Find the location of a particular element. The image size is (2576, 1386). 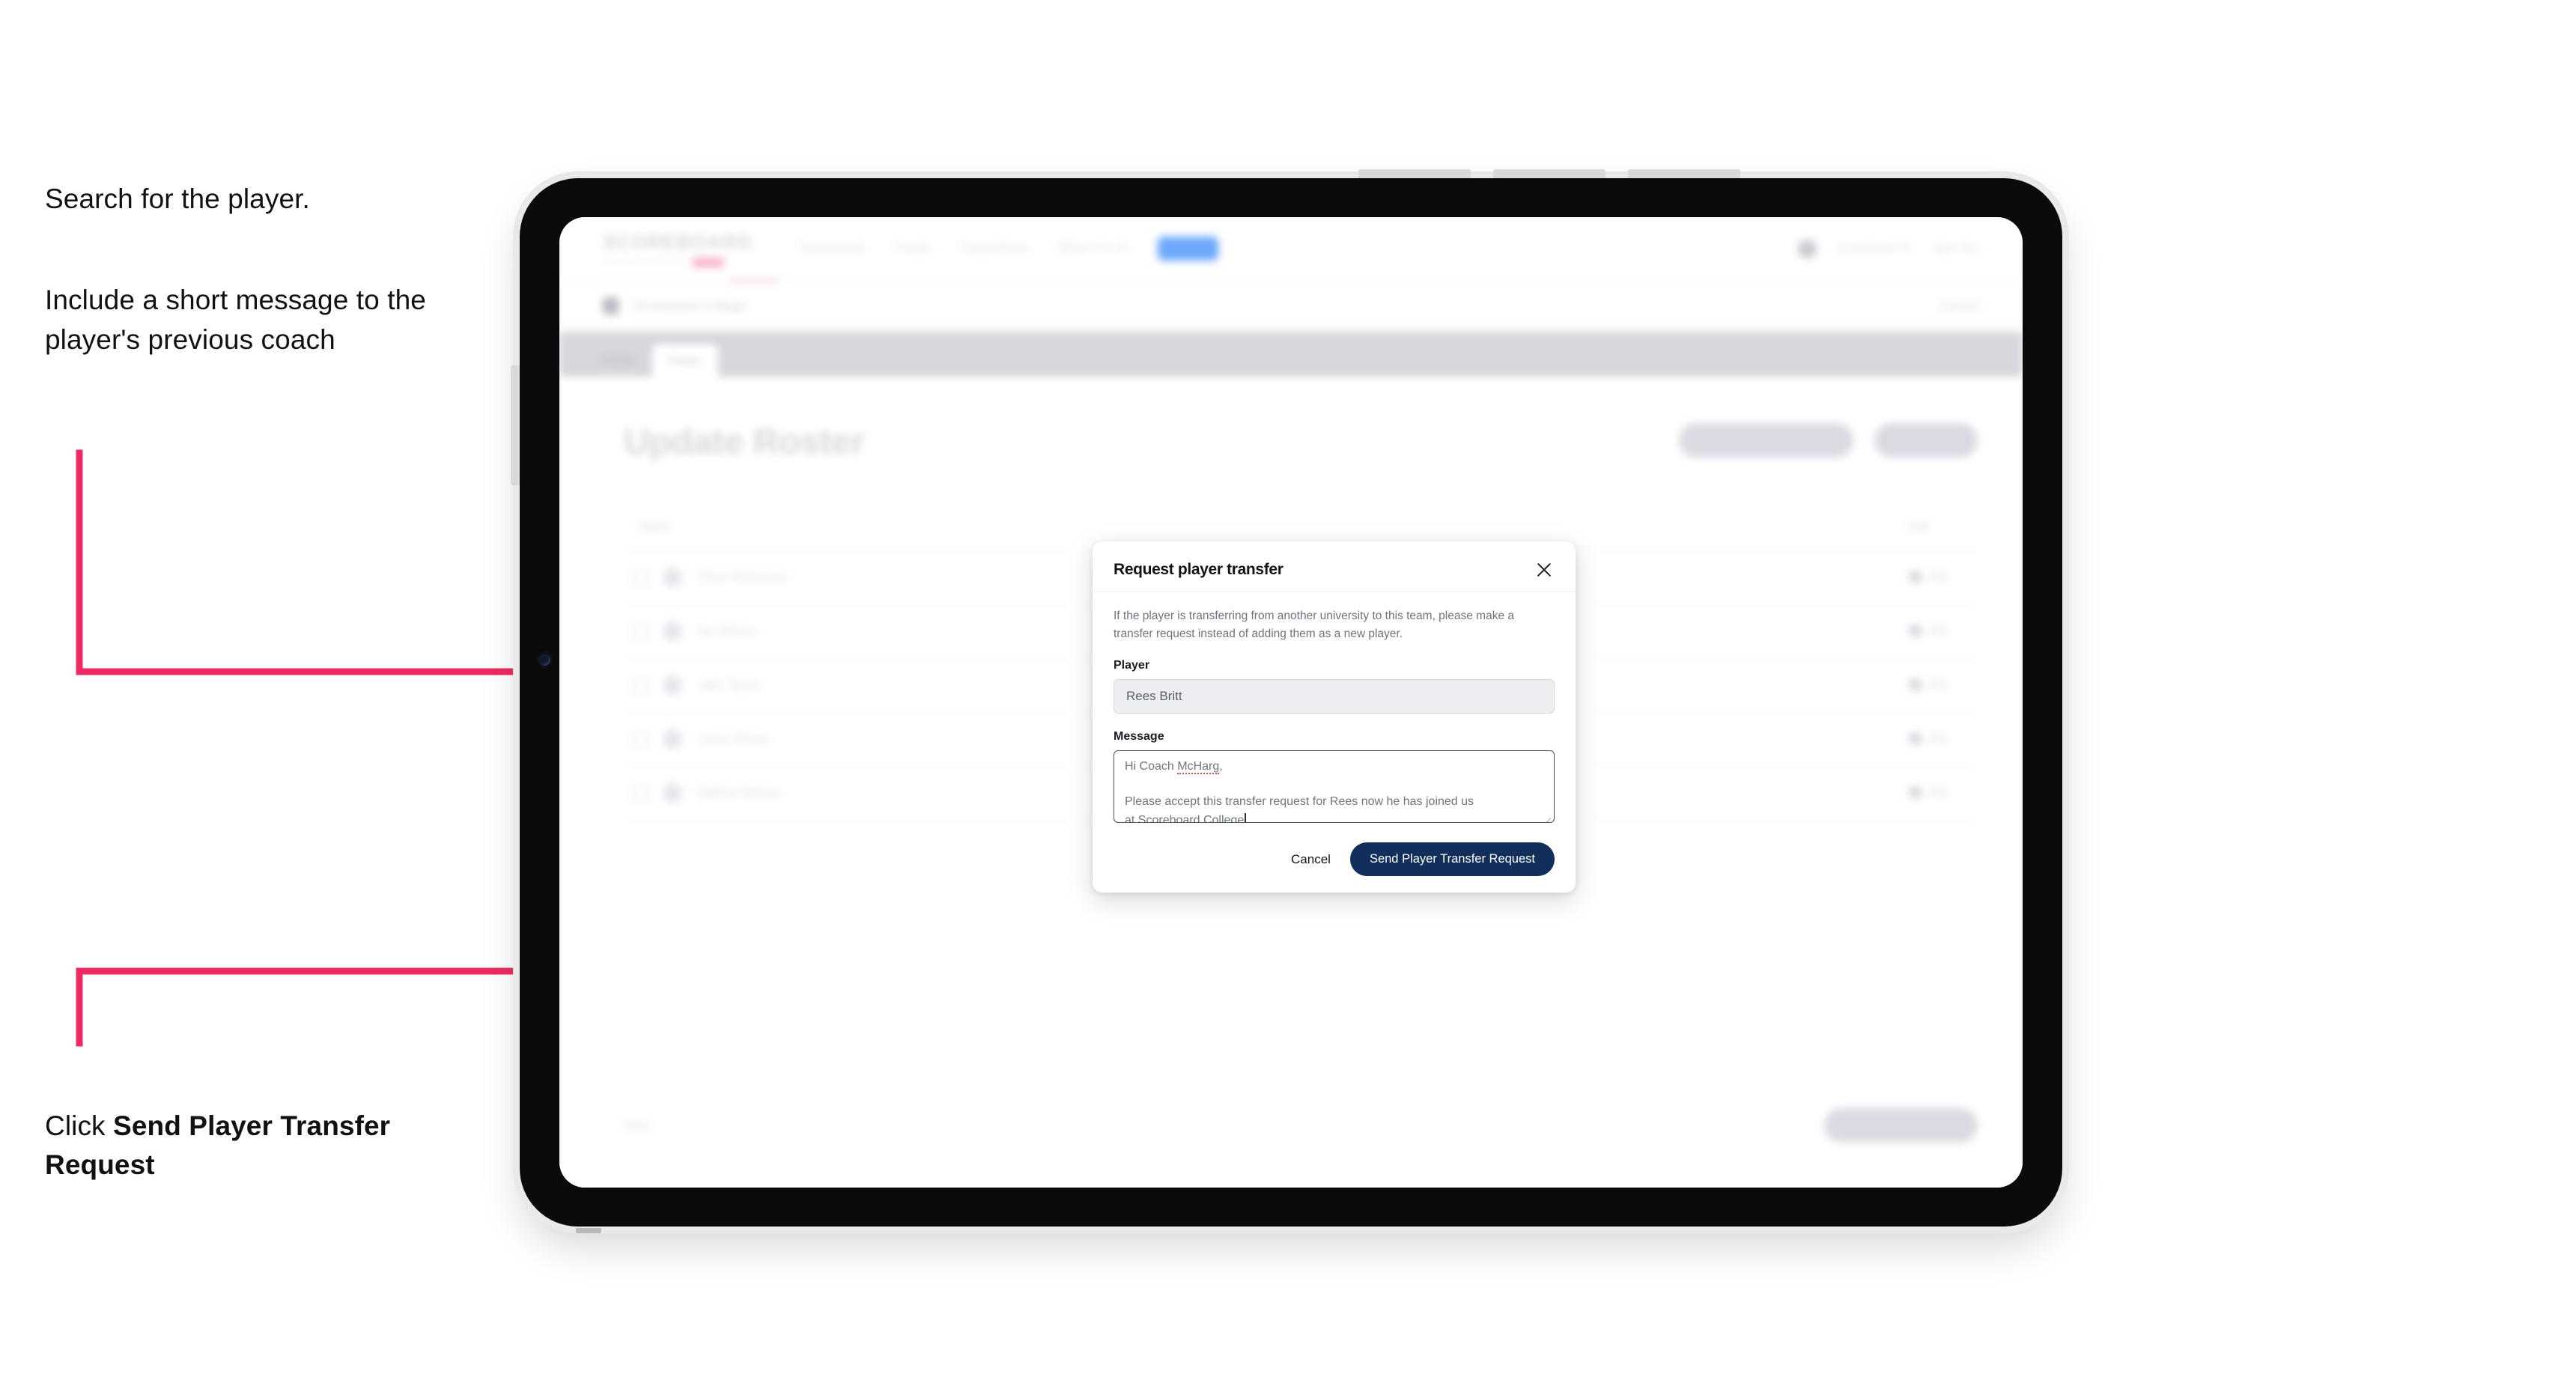

front-camera-icon is located at coordinates (544, 660).